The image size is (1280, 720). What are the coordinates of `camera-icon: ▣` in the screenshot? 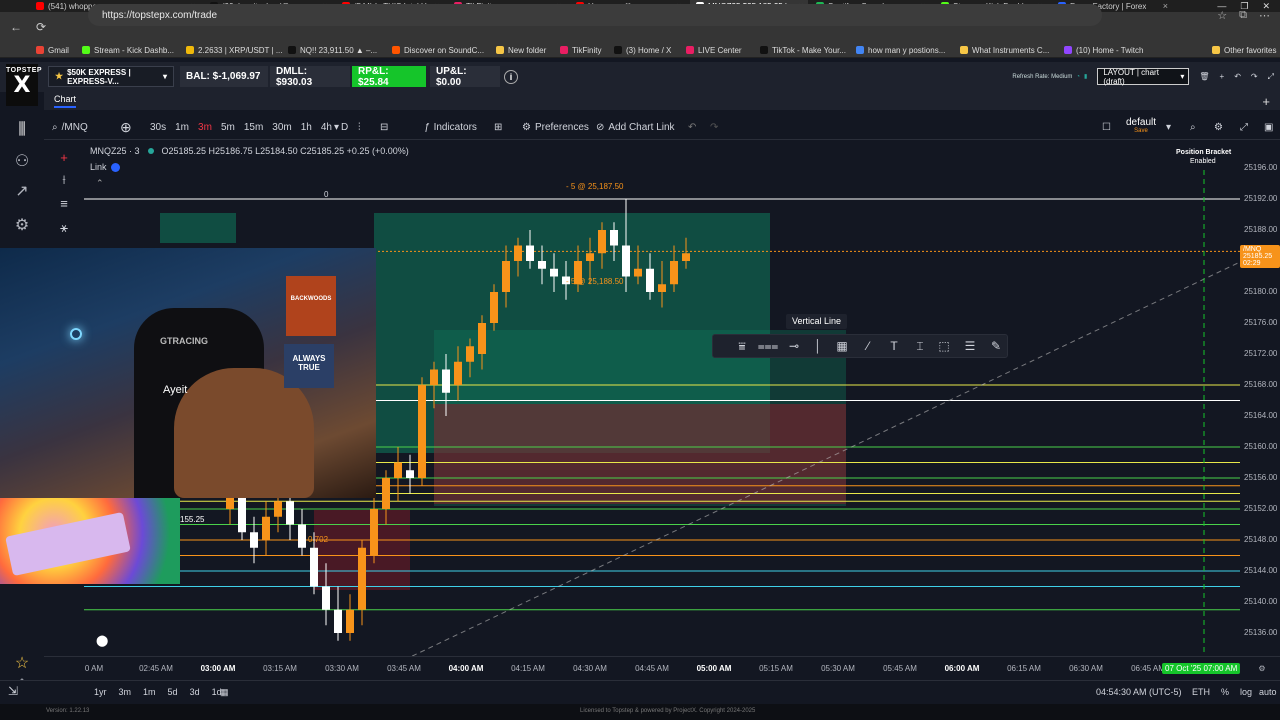 It's located at (1268, 127).